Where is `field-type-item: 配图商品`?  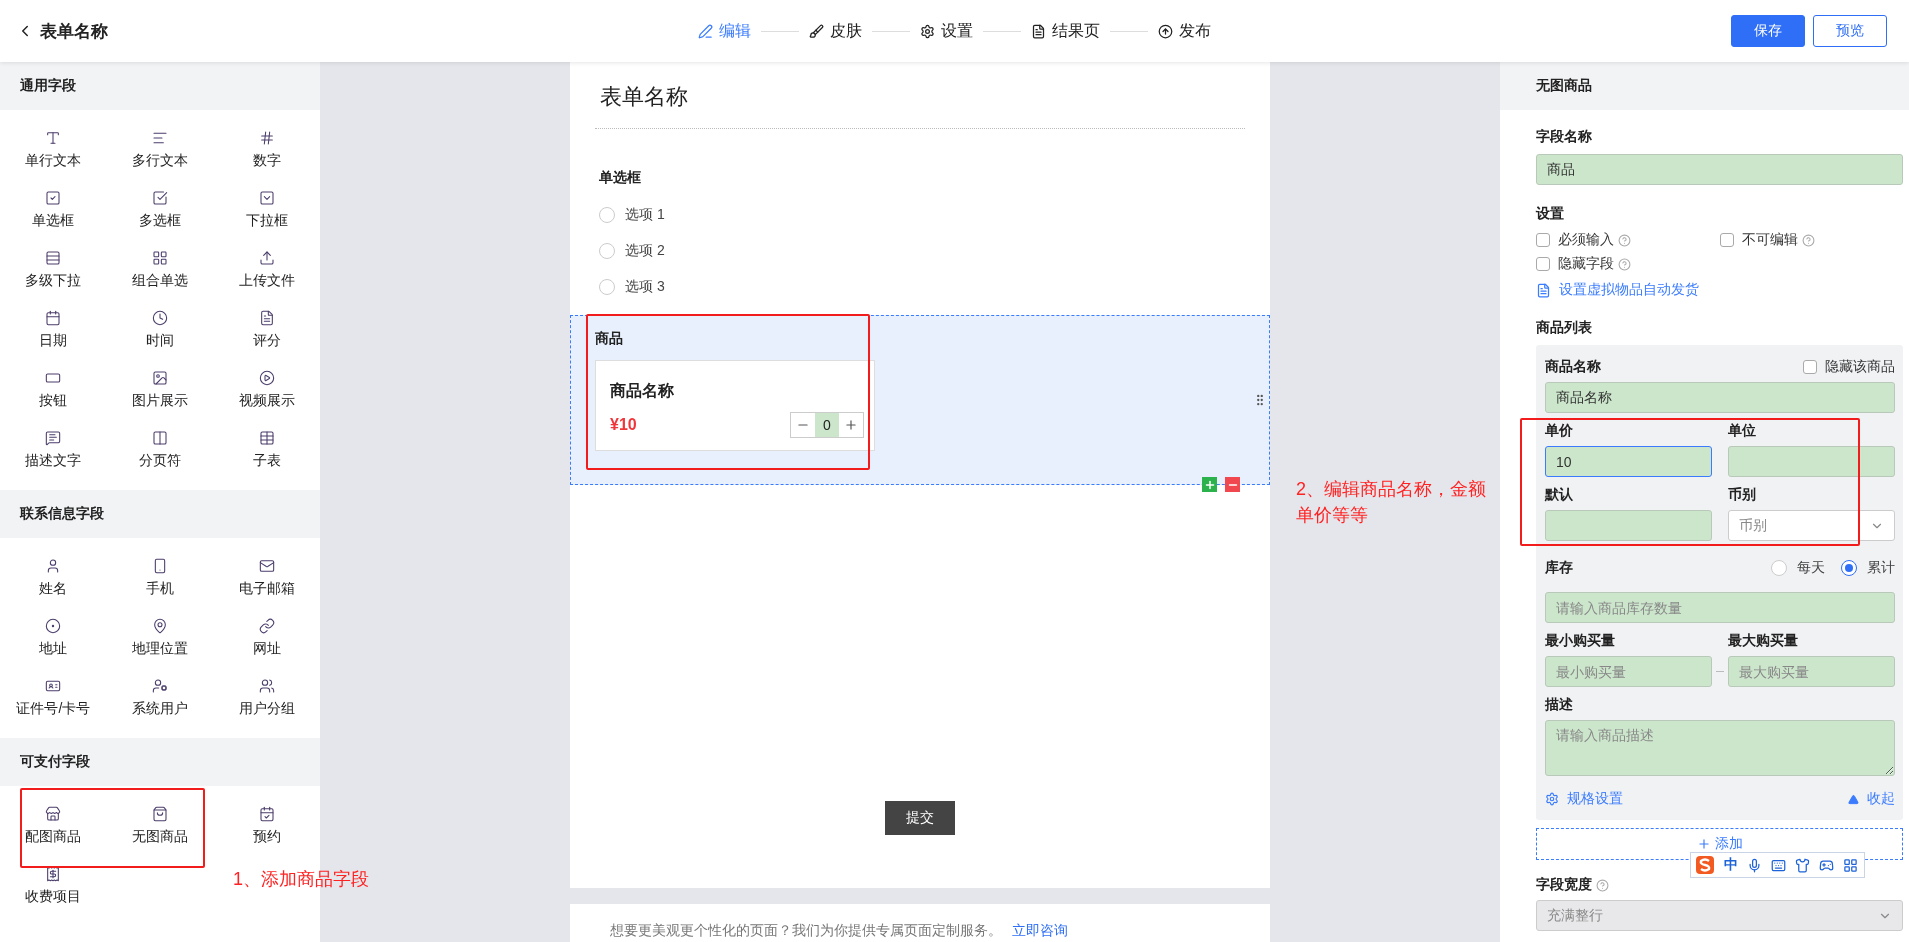
field-type-item: 配图商品 is located at coordinates (53, 826).